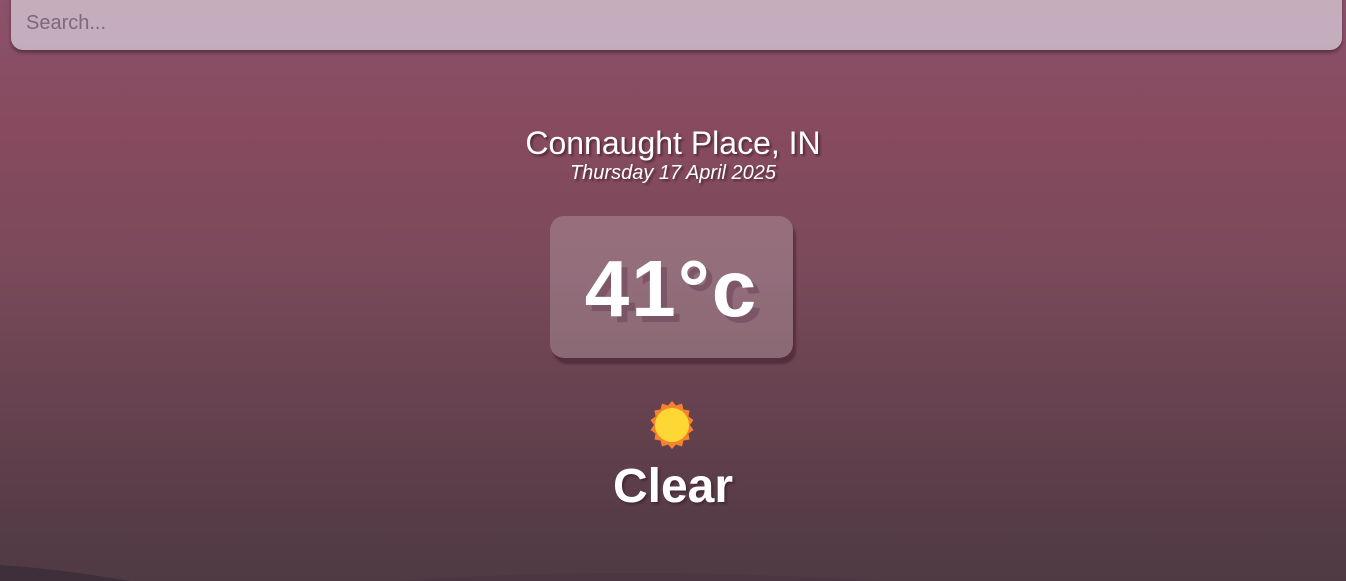  I want to click on location-name: Connaught Place, IN, so click(673, 143).